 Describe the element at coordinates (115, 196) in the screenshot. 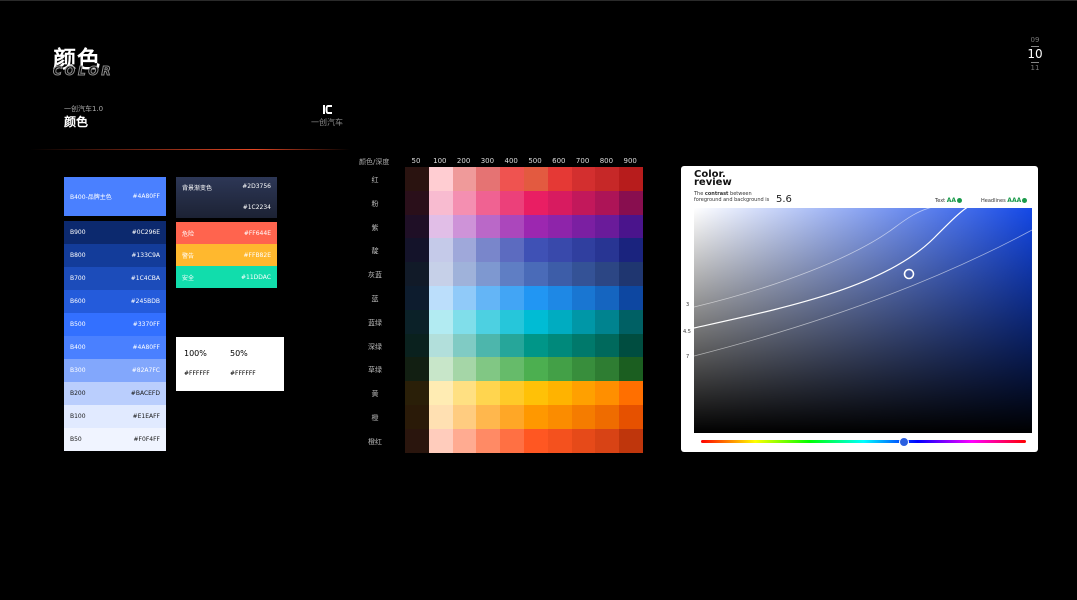

I see `brand-color-swatch: B400-品牌主色 #4A80FF` at that location.